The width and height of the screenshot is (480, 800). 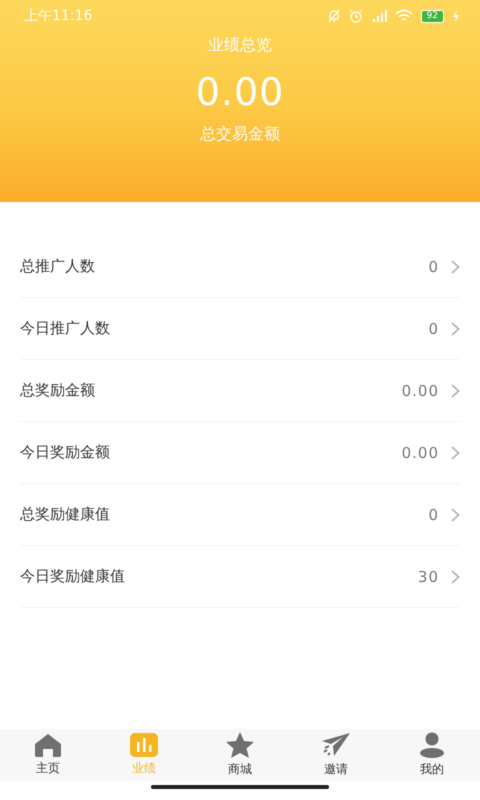 I want to click on star-icon, so click(x=240, y=745).